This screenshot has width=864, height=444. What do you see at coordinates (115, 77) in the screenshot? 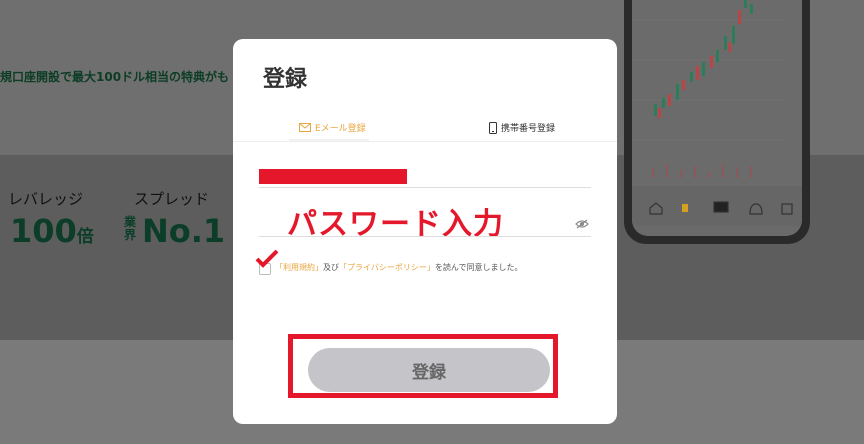
I see `promo-banner-text: 規口座開設で最大100ドル相当の特典がも` at bounding box center [115, 77].